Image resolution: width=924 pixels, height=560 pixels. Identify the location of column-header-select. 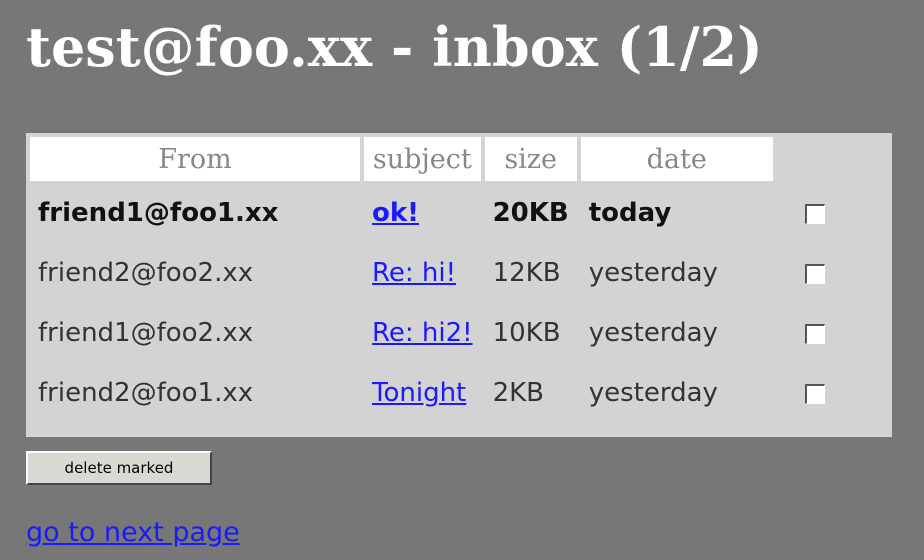
(805, 159).